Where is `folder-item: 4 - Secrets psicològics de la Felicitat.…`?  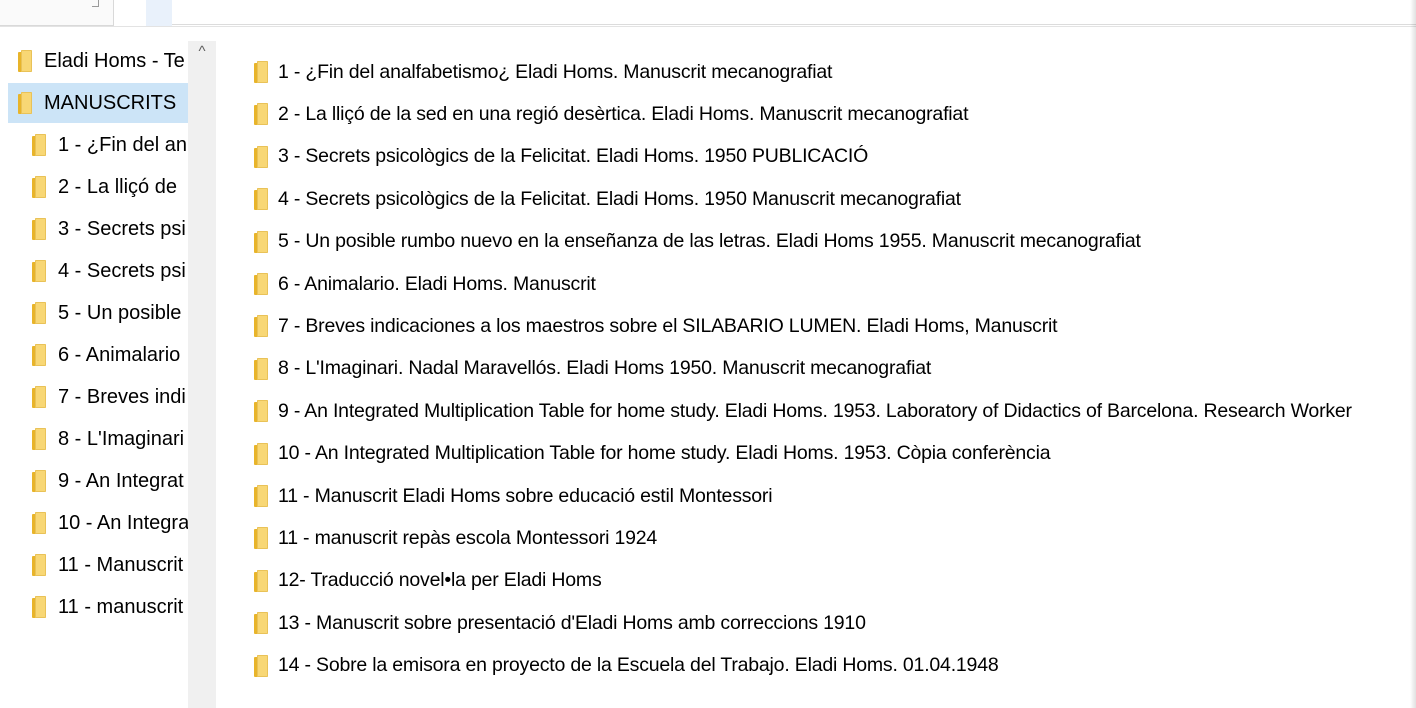
folder-item: 4 - Secrets psicològics de la Felicitat.… is located at coordinates (607, 199).